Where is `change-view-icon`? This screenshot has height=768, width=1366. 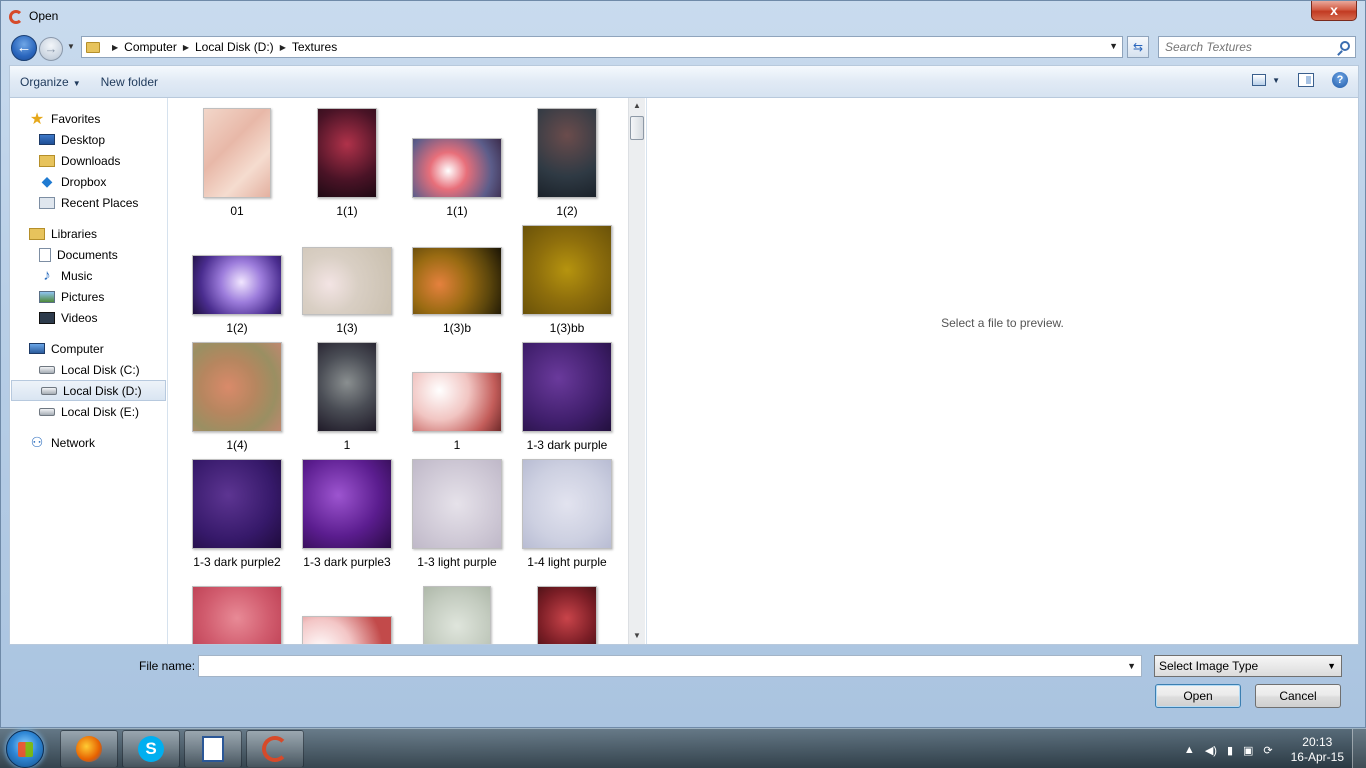 change-view-icon is located at coordinates (1259, 80).